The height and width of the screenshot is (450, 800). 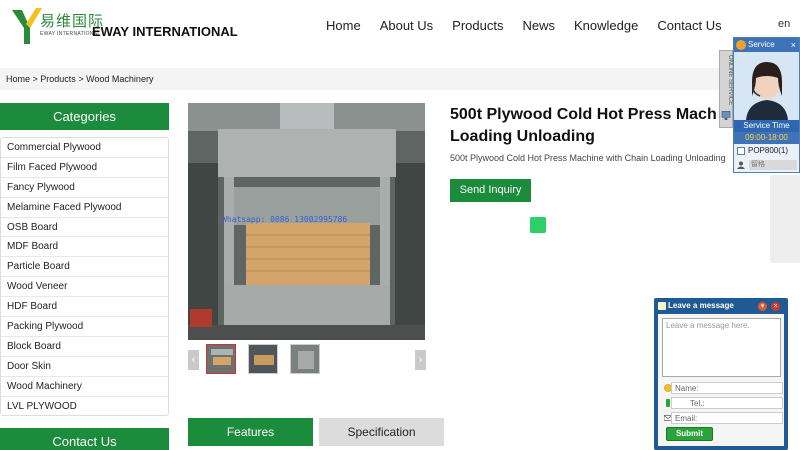 What do you see at coordinates (741, 45) in the screenshot?
I see `service-icon` at bounding box center [741, 45].